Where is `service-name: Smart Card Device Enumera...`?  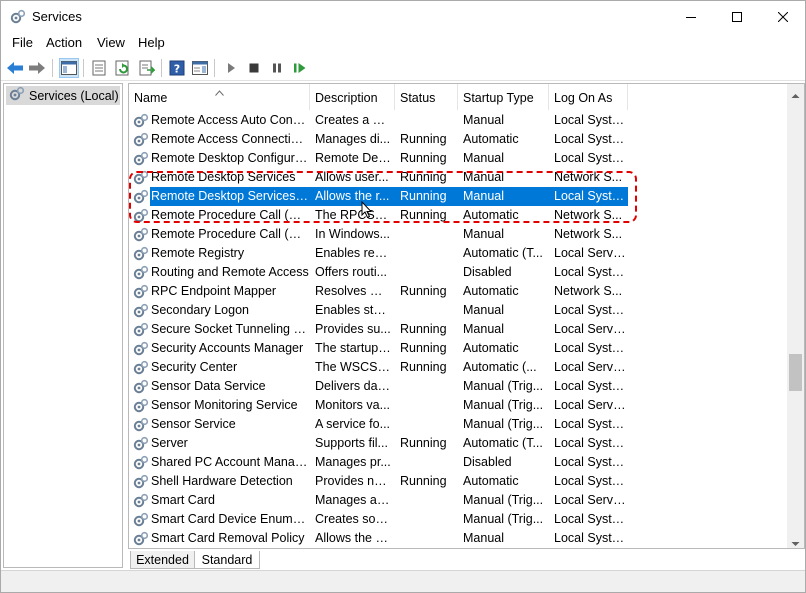
service-name: Smart Card Device Enumera... is located at coordinates (230, 519).